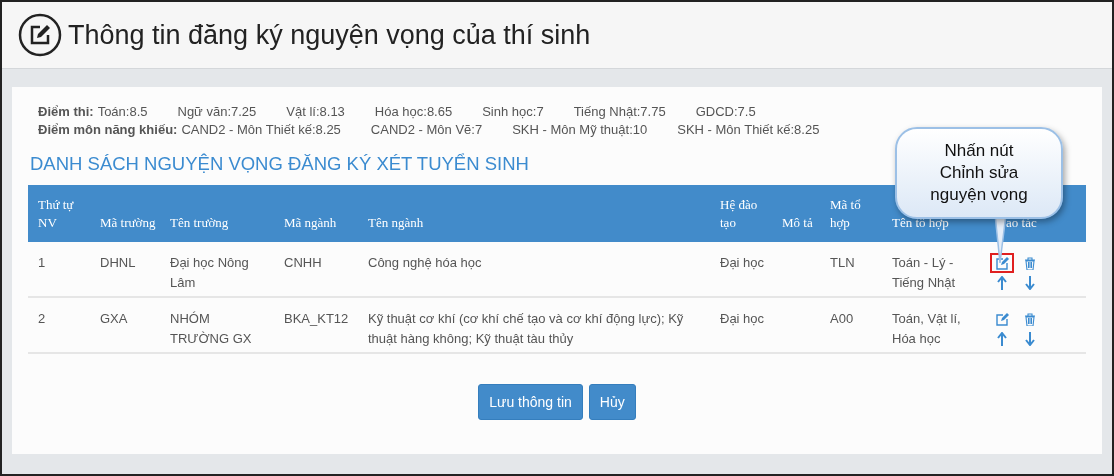 This screenshot has width=1114, height=476. What do you see at coordinates (122, 112) in the screenshot?
I see `score-text: Toán:8.5` at bounding box center [122, 112].